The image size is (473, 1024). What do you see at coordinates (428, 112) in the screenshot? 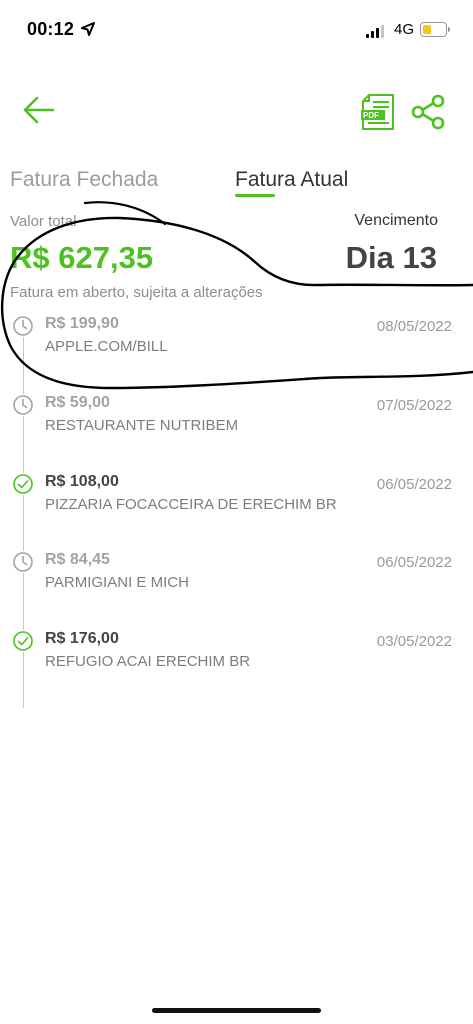
I see `share-icon` at bounding box center [428, 112].